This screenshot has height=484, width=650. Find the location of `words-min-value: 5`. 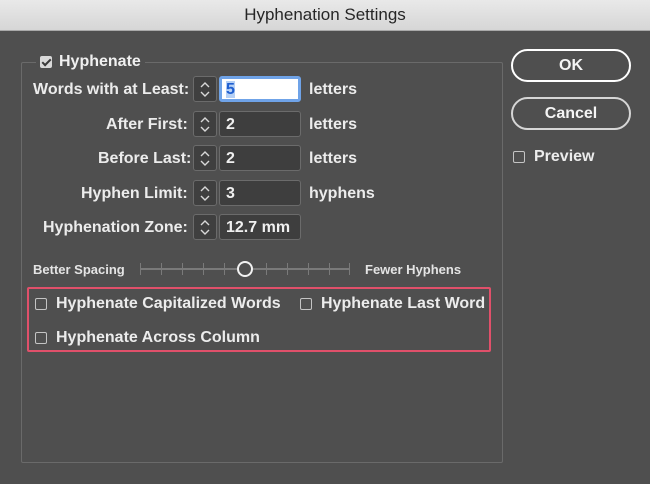

words-min-value: 5 is located at coordinates (230, 89).